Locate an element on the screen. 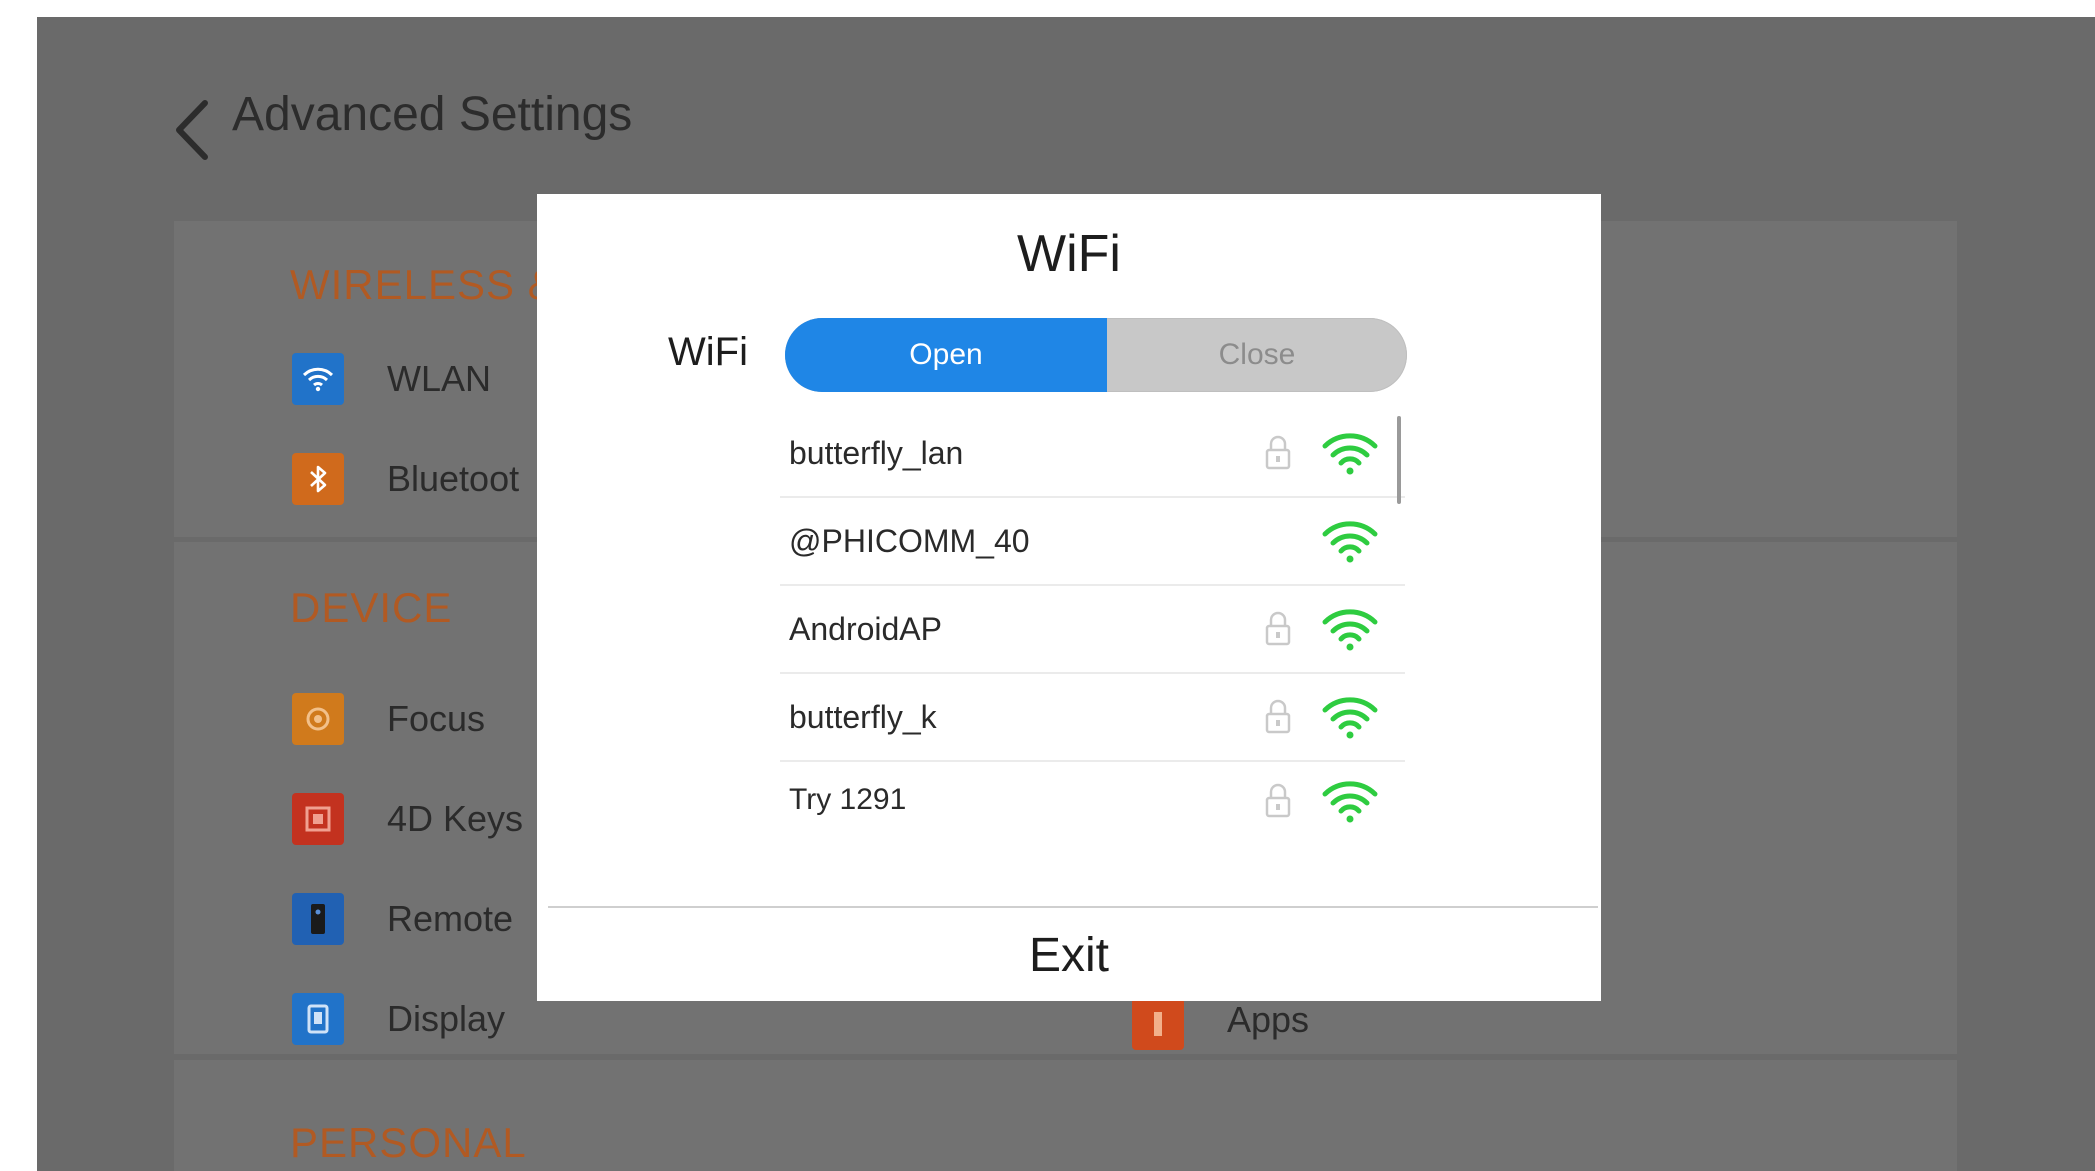  toggle-close-option: Close is located at coordinates (1257, 355).